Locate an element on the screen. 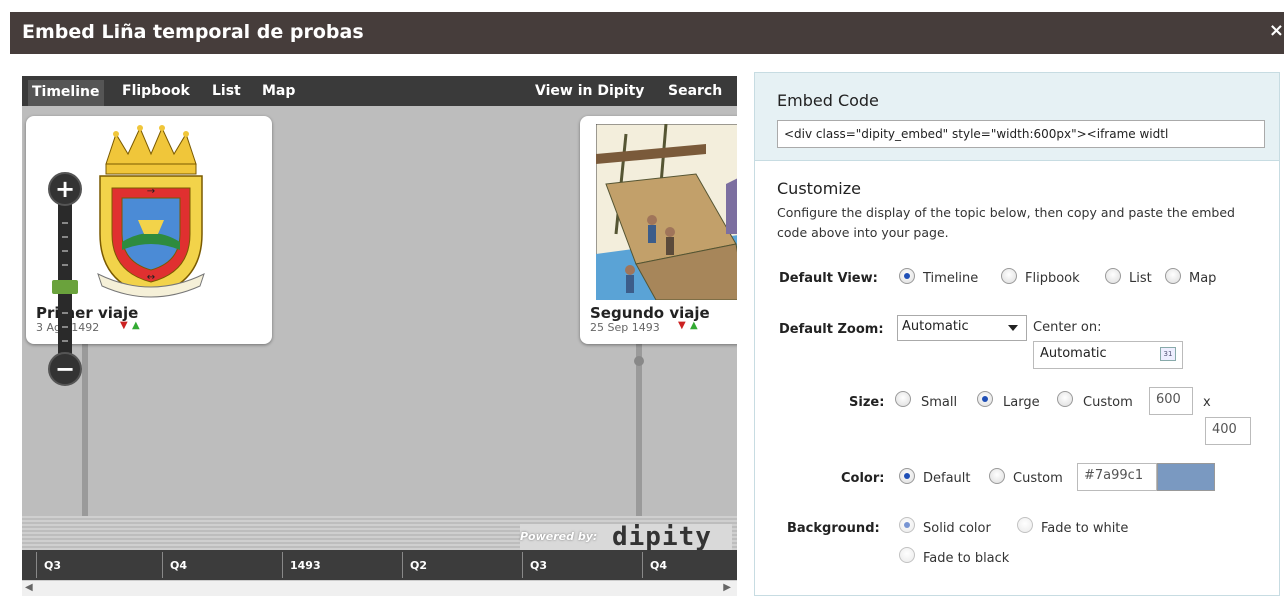 The width and height of the screenshot is (1284, 596). chevron-down-icon is located at coordinates (1013, 328).